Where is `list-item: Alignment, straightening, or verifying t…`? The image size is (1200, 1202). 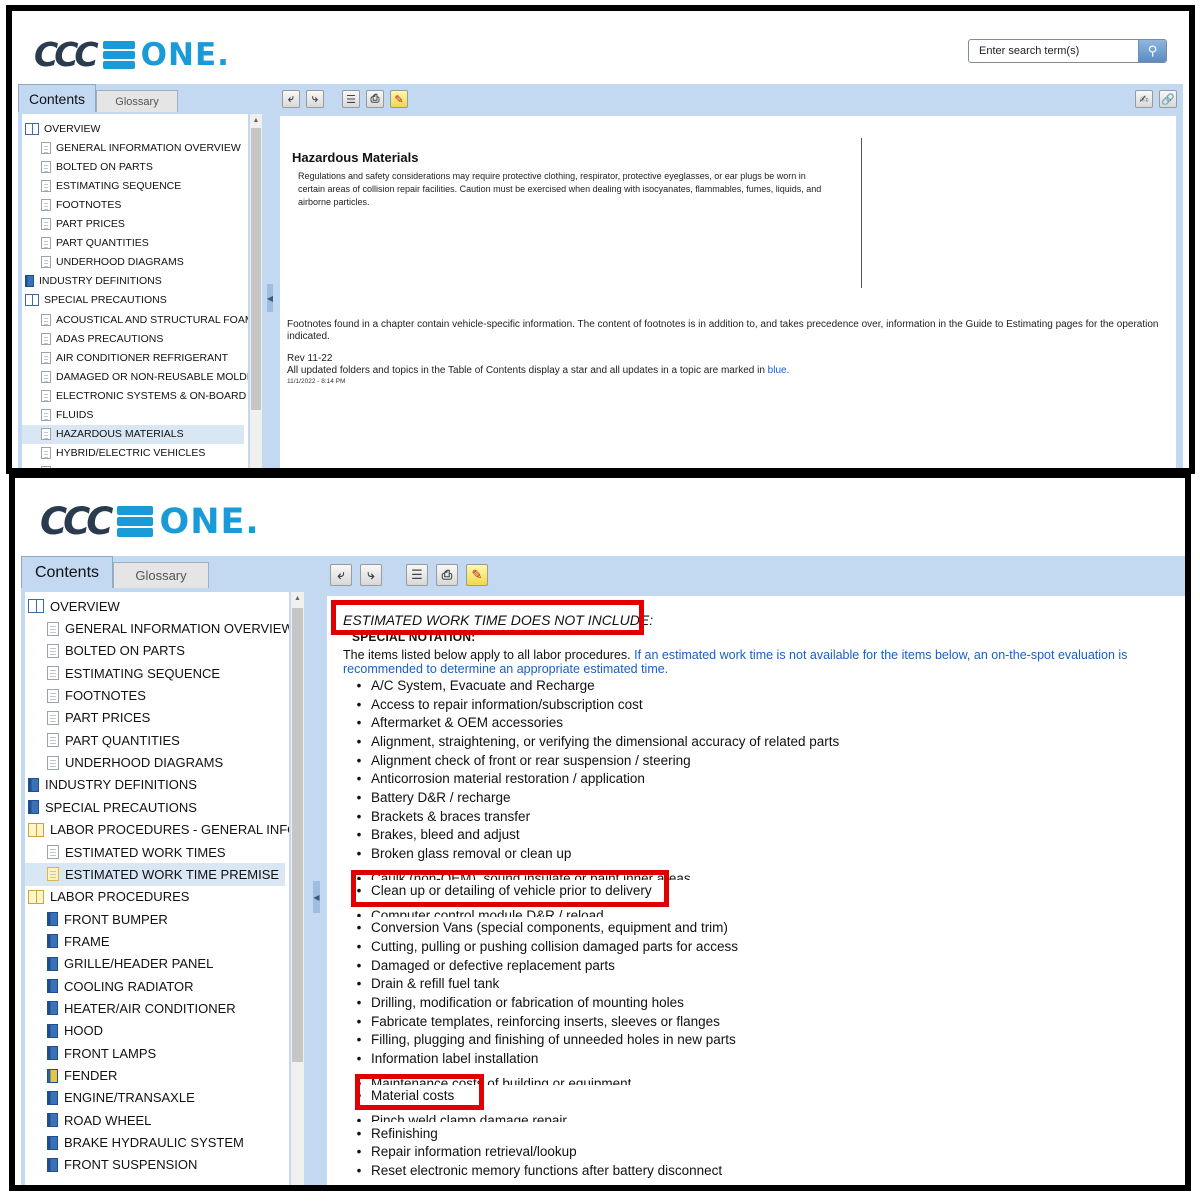 list-item: Alignment, straightening, or verifying t… is located at coordinates (595, 741).